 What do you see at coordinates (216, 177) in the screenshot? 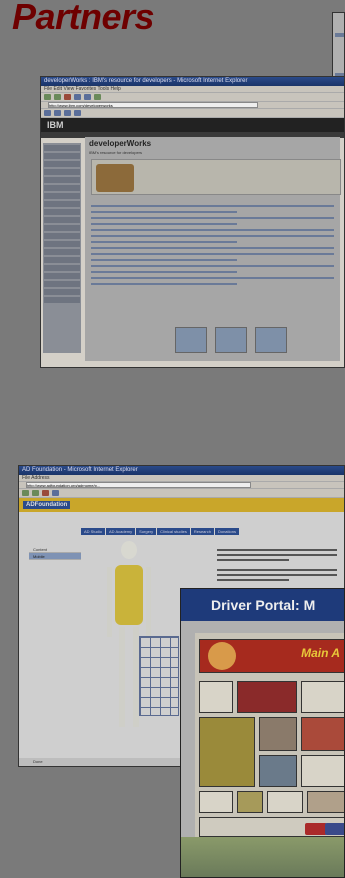
I see `spotlight-feature` at bounding box center [216, 177].